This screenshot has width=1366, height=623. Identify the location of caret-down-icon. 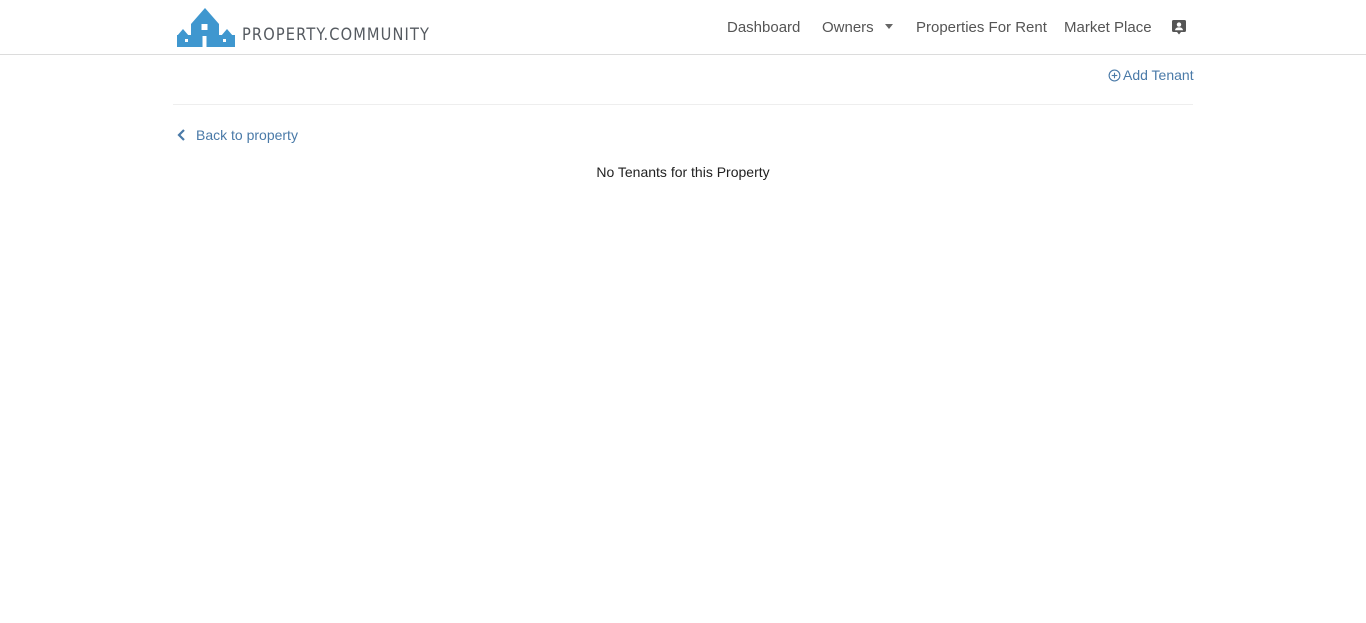
(888, 26).